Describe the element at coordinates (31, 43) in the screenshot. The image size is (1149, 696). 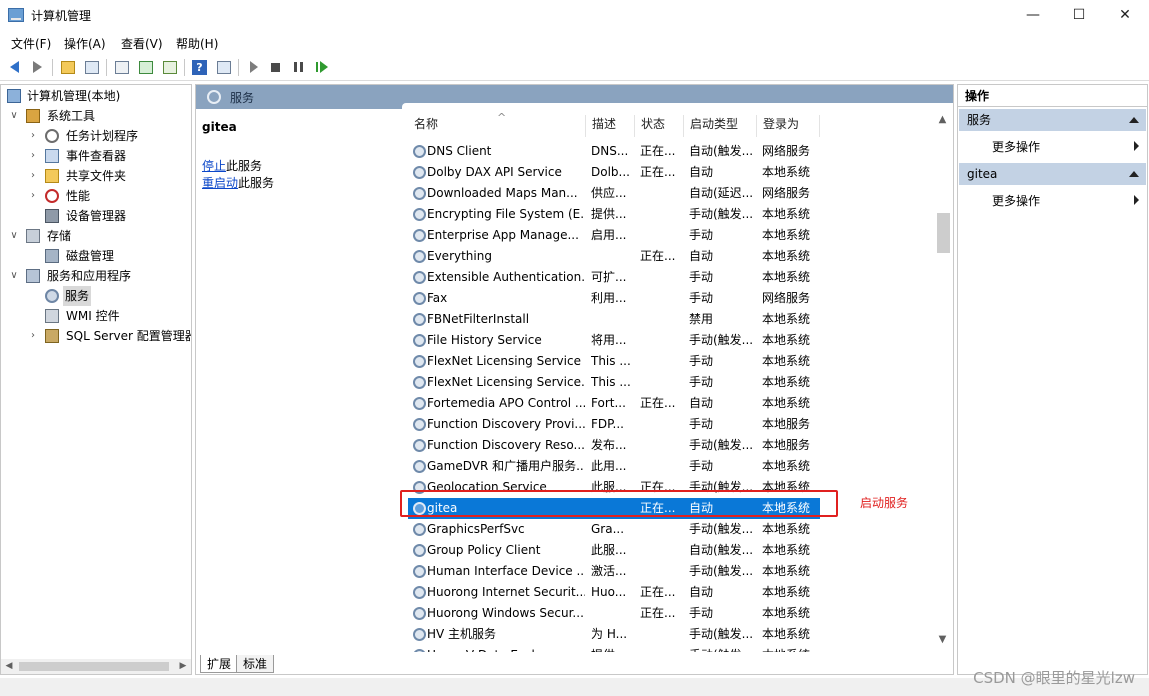
I see `menu-file: 文件(F)` at that location.